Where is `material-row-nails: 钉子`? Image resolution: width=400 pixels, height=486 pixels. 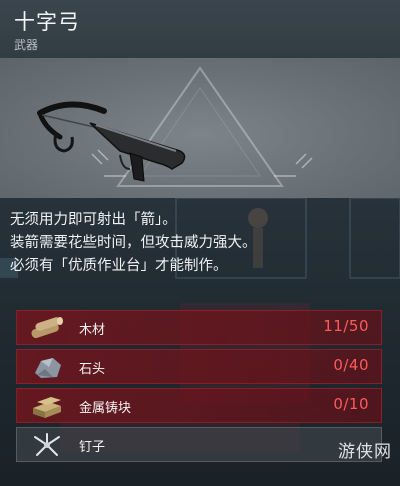
material-row-nails: 钉子 is located at coordinates (199, 444).